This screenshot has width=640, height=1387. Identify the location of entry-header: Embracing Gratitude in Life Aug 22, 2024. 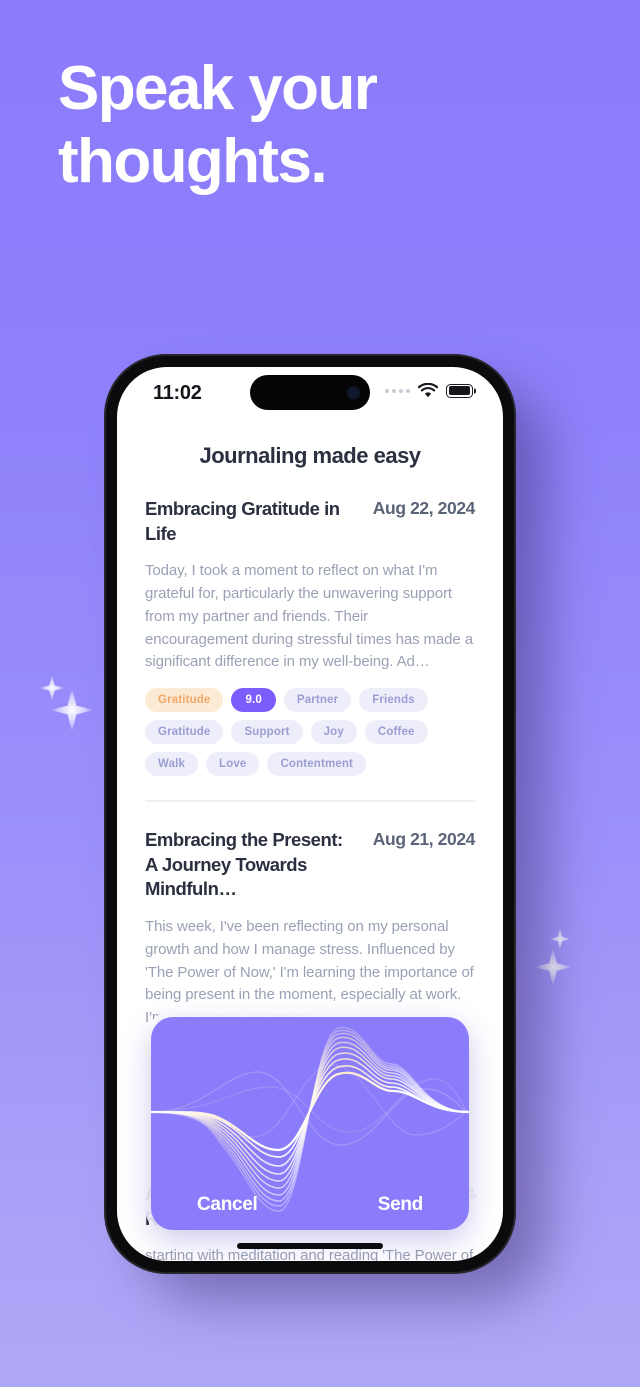
(310, 521).